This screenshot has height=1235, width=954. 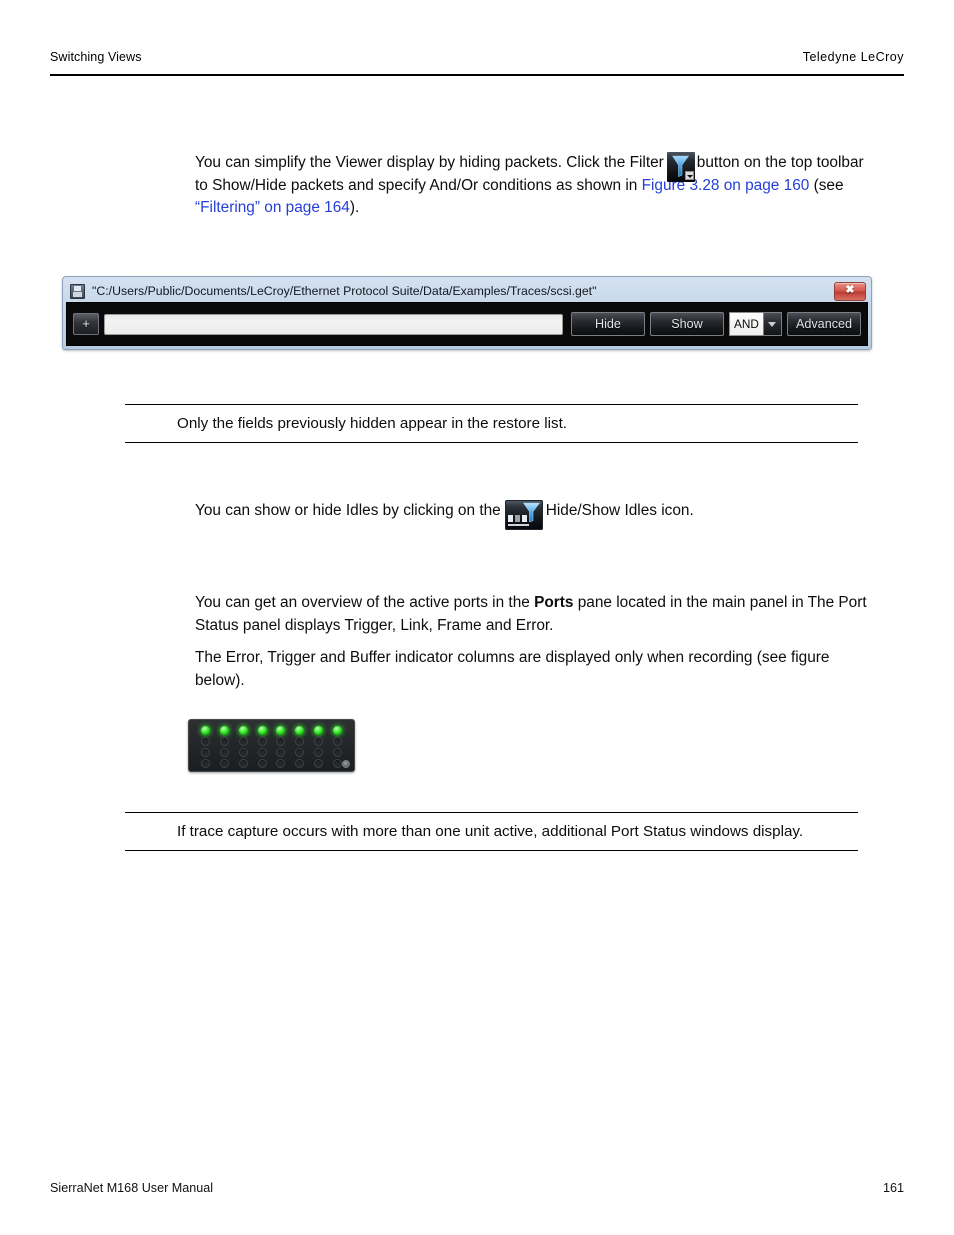 What do you see at coordinates (477, 75) in the screenshot?
I see `header-divider-rule` at bounding box center [477, 75].